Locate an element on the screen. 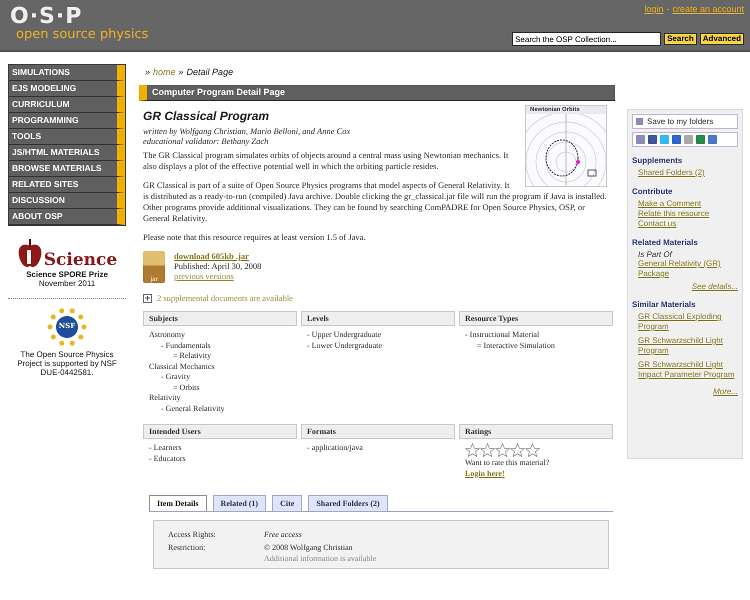 The width and height of the screenshot is (750, 600). facet-item: - Lower Undergraduate is located at coordinates (344, 345).